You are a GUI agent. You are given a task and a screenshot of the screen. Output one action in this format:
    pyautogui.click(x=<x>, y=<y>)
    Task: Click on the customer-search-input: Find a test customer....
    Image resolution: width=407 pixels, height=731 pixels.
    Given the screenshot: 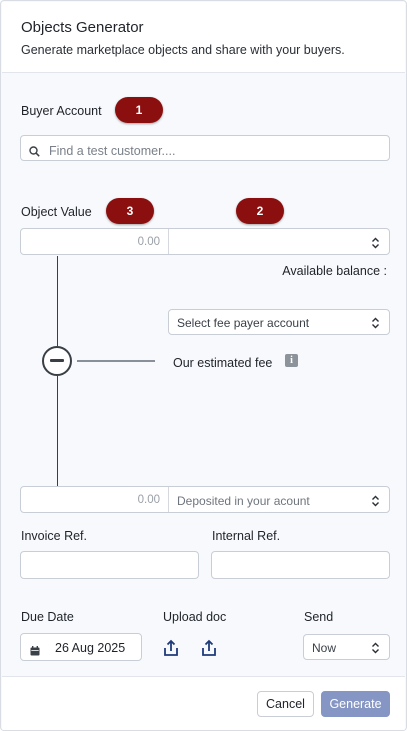 What is the action you would take?
    pyautogui.click(x=205, y=148)
    